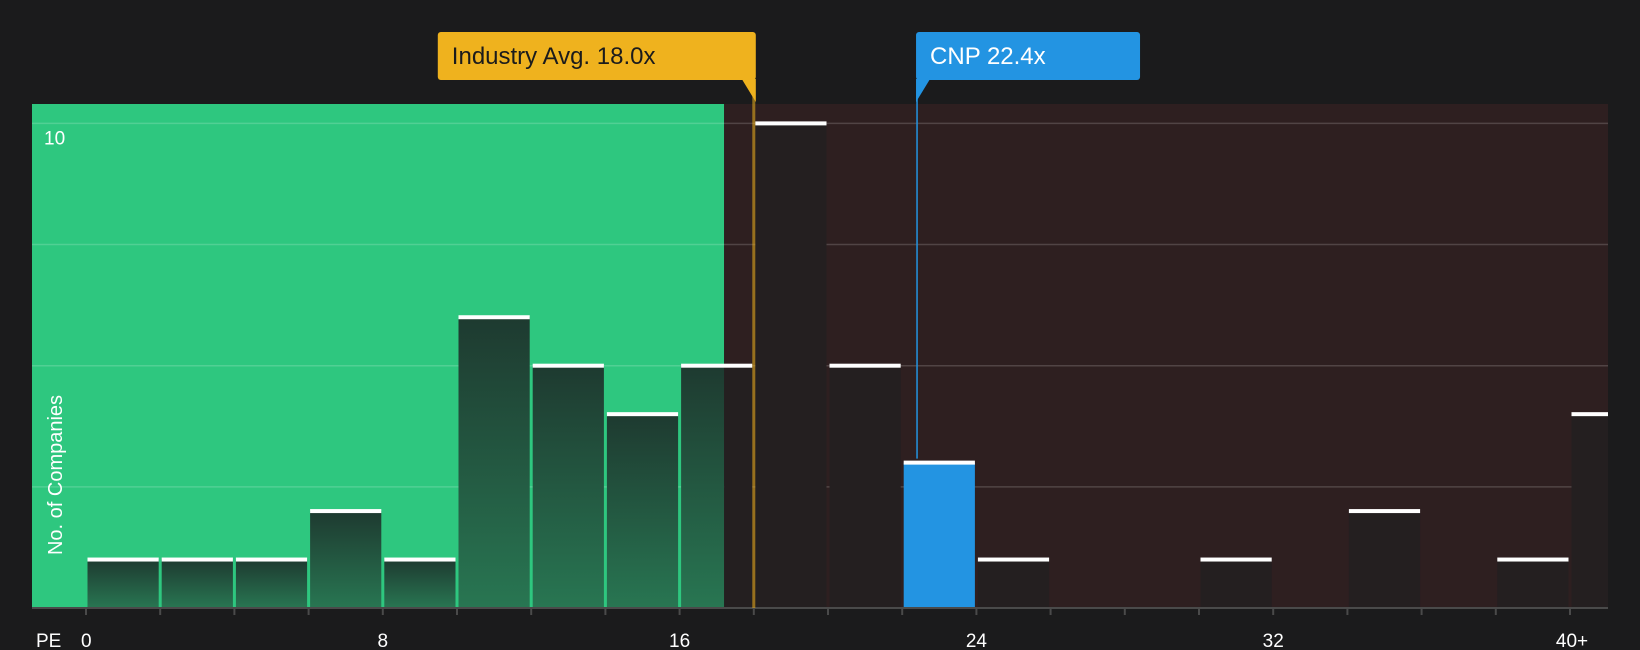 This screenshot has width=1640, height=650. I want to click on x-tick-label: 8, so click(383, 640).